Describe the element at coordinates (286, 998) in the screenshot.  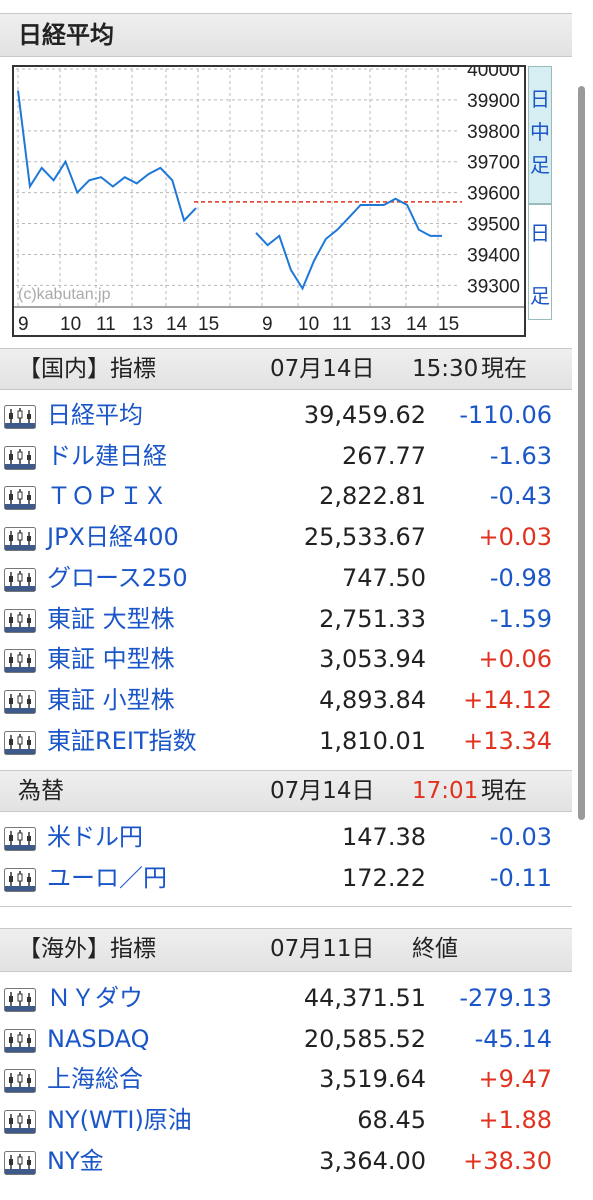
I see `index-row: ＮＹダウ 44,371.51 -279.13` at that location.